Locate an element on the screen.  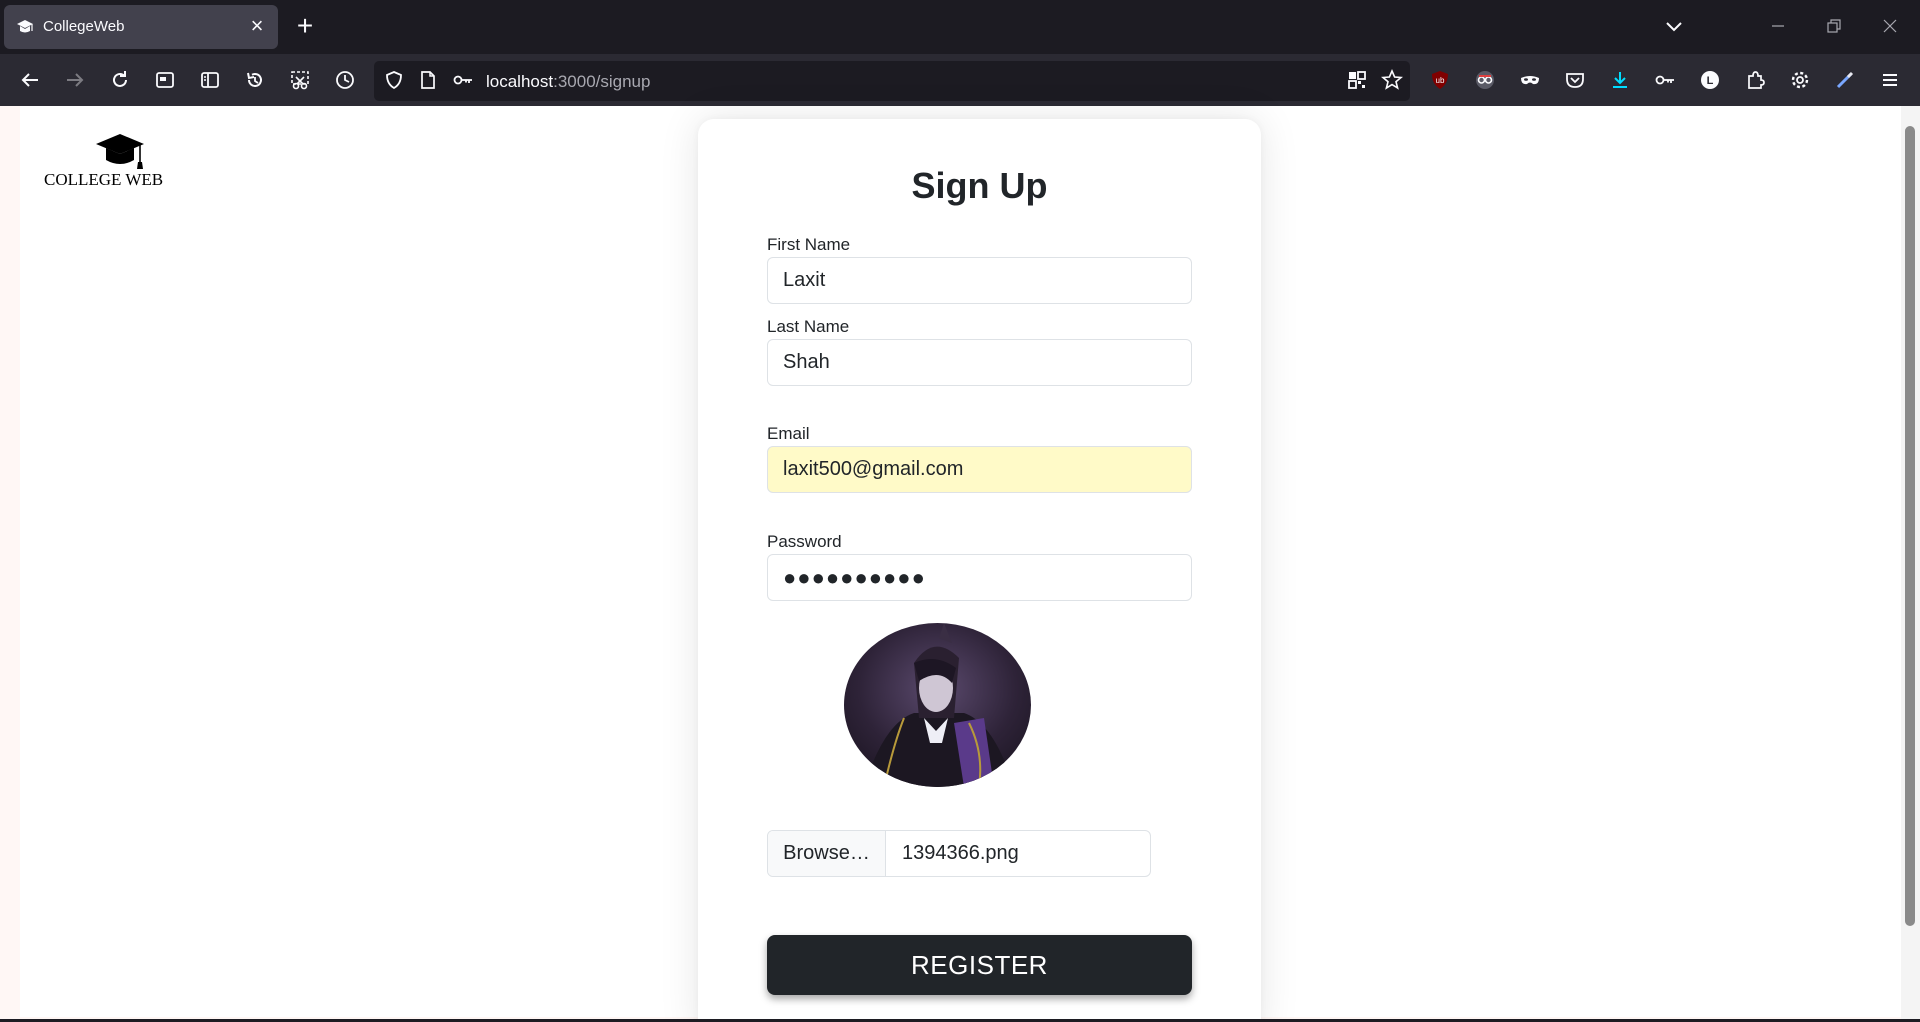
sidebar-icon is located at coordinates (210, 80).